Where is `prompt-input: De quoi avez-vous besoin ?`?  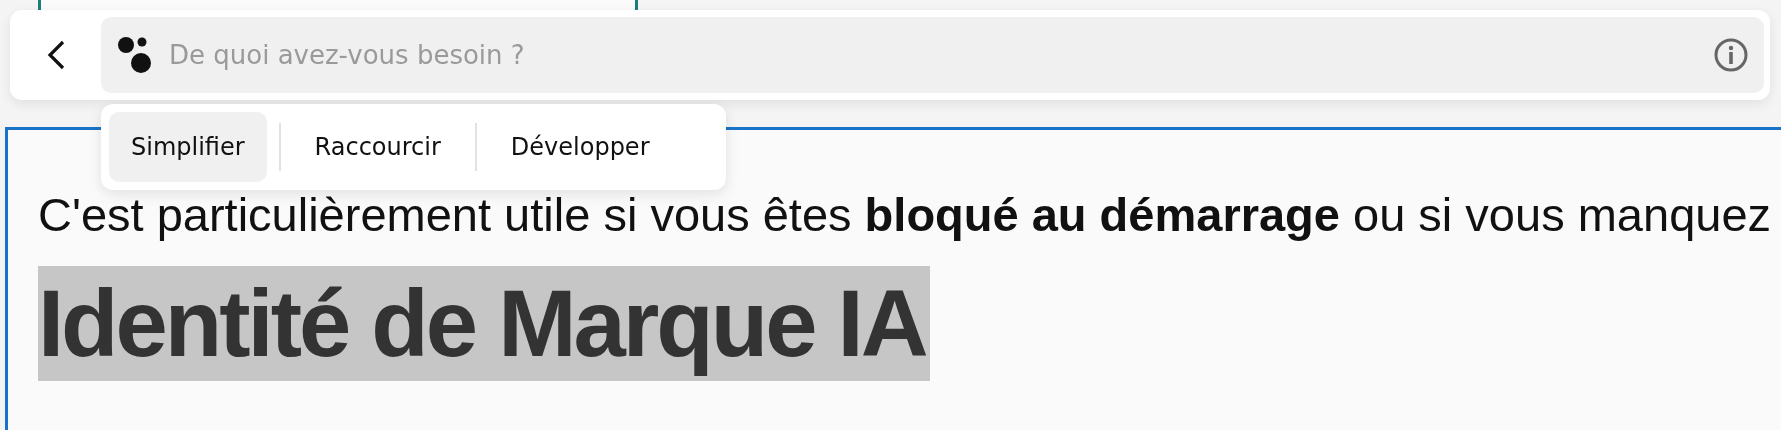 prompt-input: De quoi avez-vous besoin ? is located at coordinates (933, 55).